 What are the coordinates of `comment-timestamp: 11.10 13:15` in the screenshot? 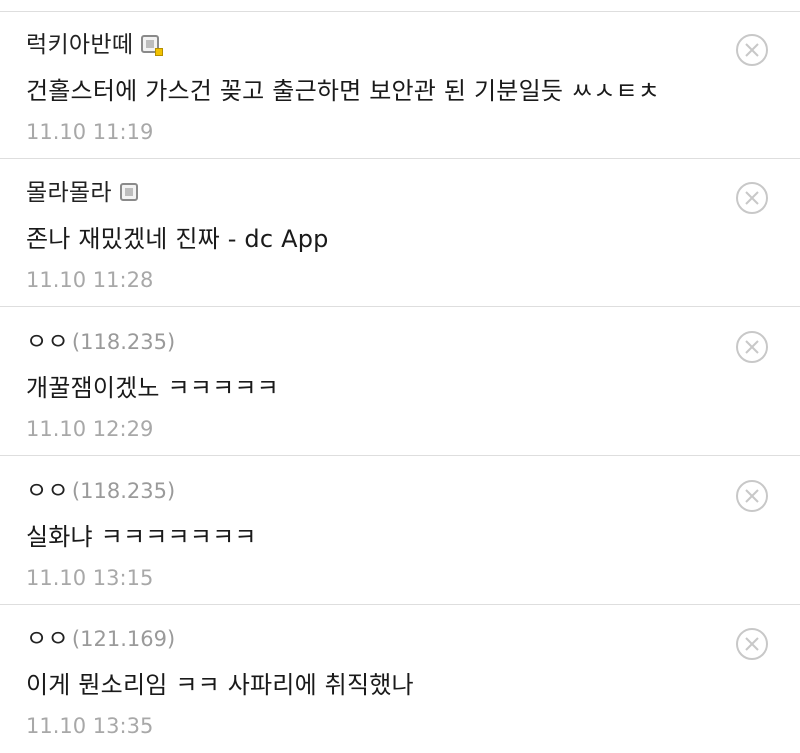 It's located at (90, 578).